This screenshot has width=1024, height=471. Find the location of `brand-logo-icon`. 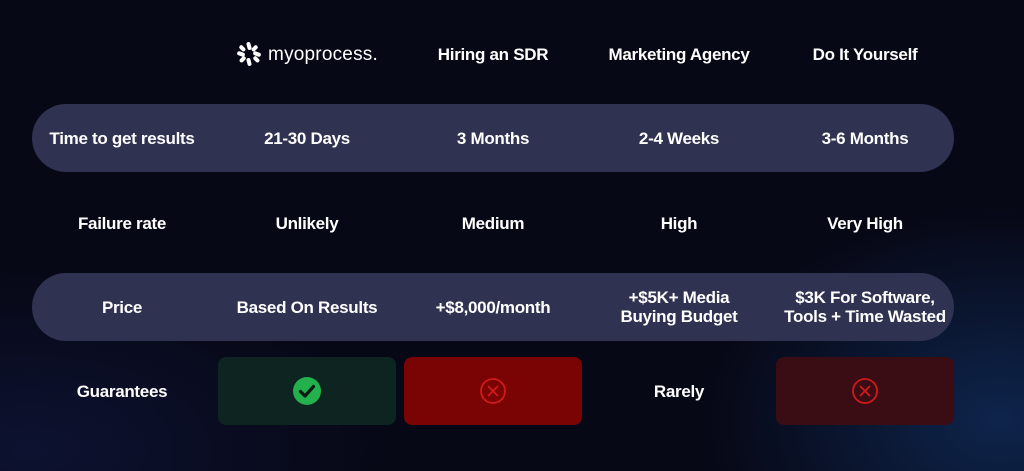

brand-logo-icon is located at coordinates (249, 54).